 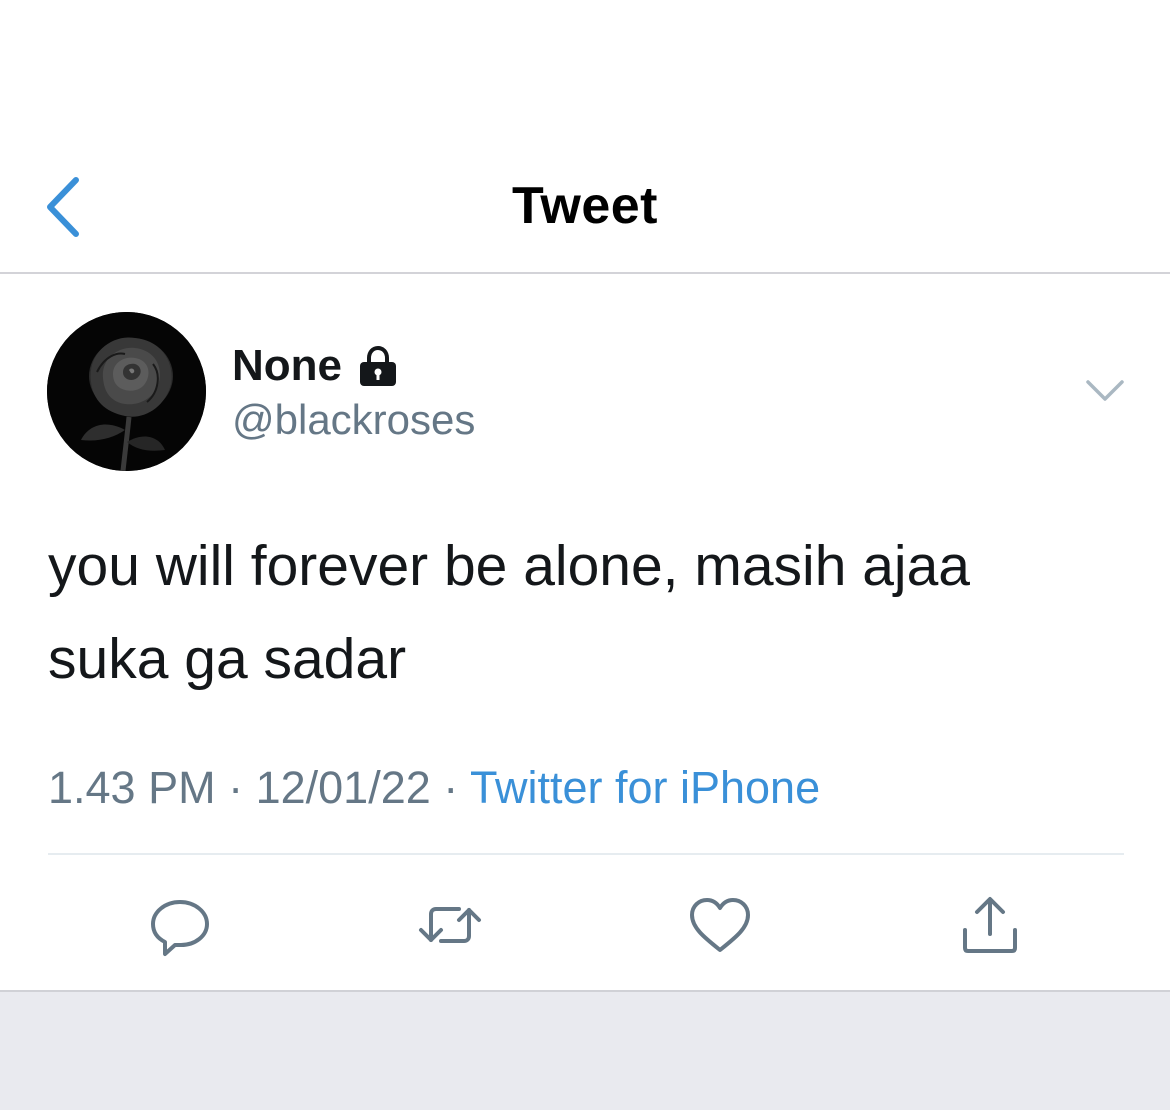 I want to click on tweet-metadata: 1.43 PM · 12/01/22 · Twitter for iPhone, so click(x=434, y=788).